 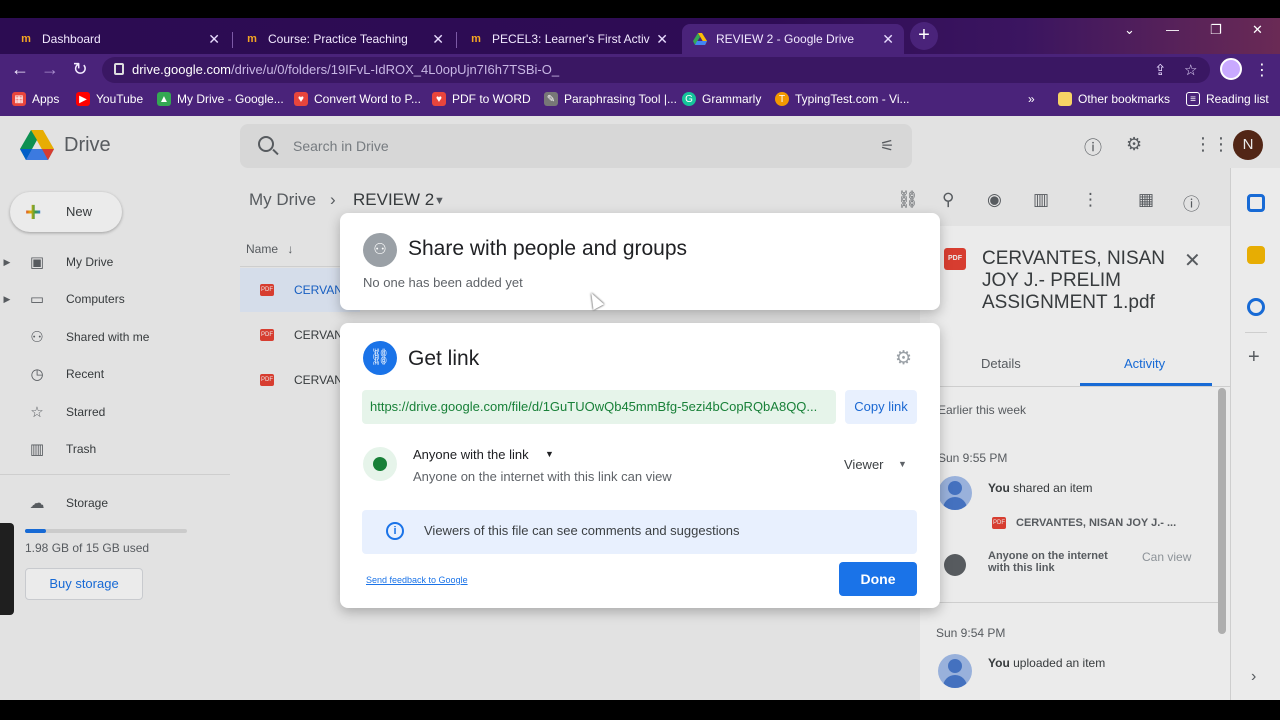 What do you see at coordinates (83, 99) in the screenshot?
I see `youtube-icon: ▶` at bounding box center [83, 99].